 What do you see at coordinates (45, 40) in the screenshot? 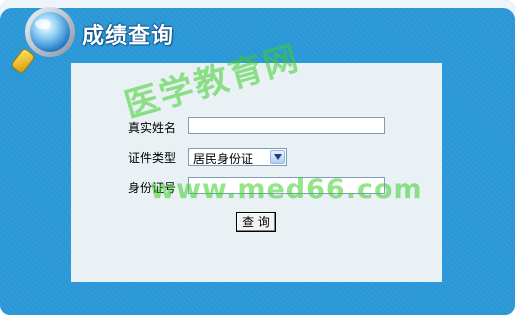
I see `magnifier-icon` at bounding box center [45, 40].